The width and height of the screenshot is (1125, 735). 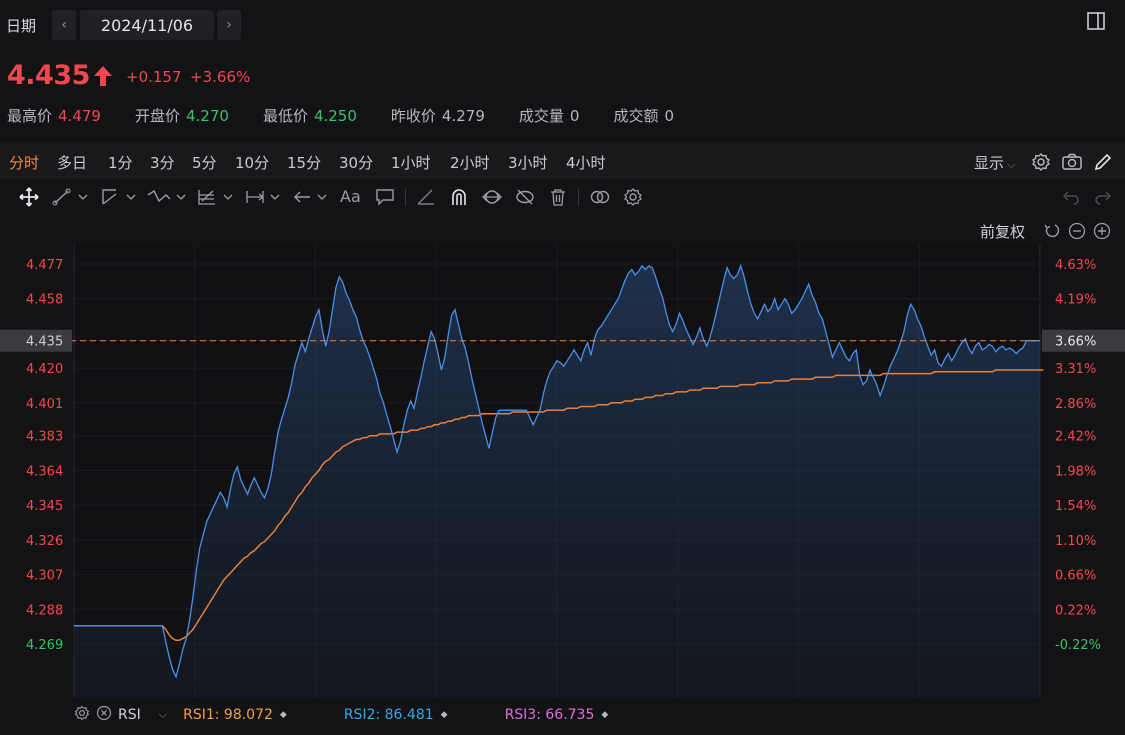 What do you see at coordinates (459, 197) in the screenshot?
I see `magnet-icon` at bounding box center [459, 197].